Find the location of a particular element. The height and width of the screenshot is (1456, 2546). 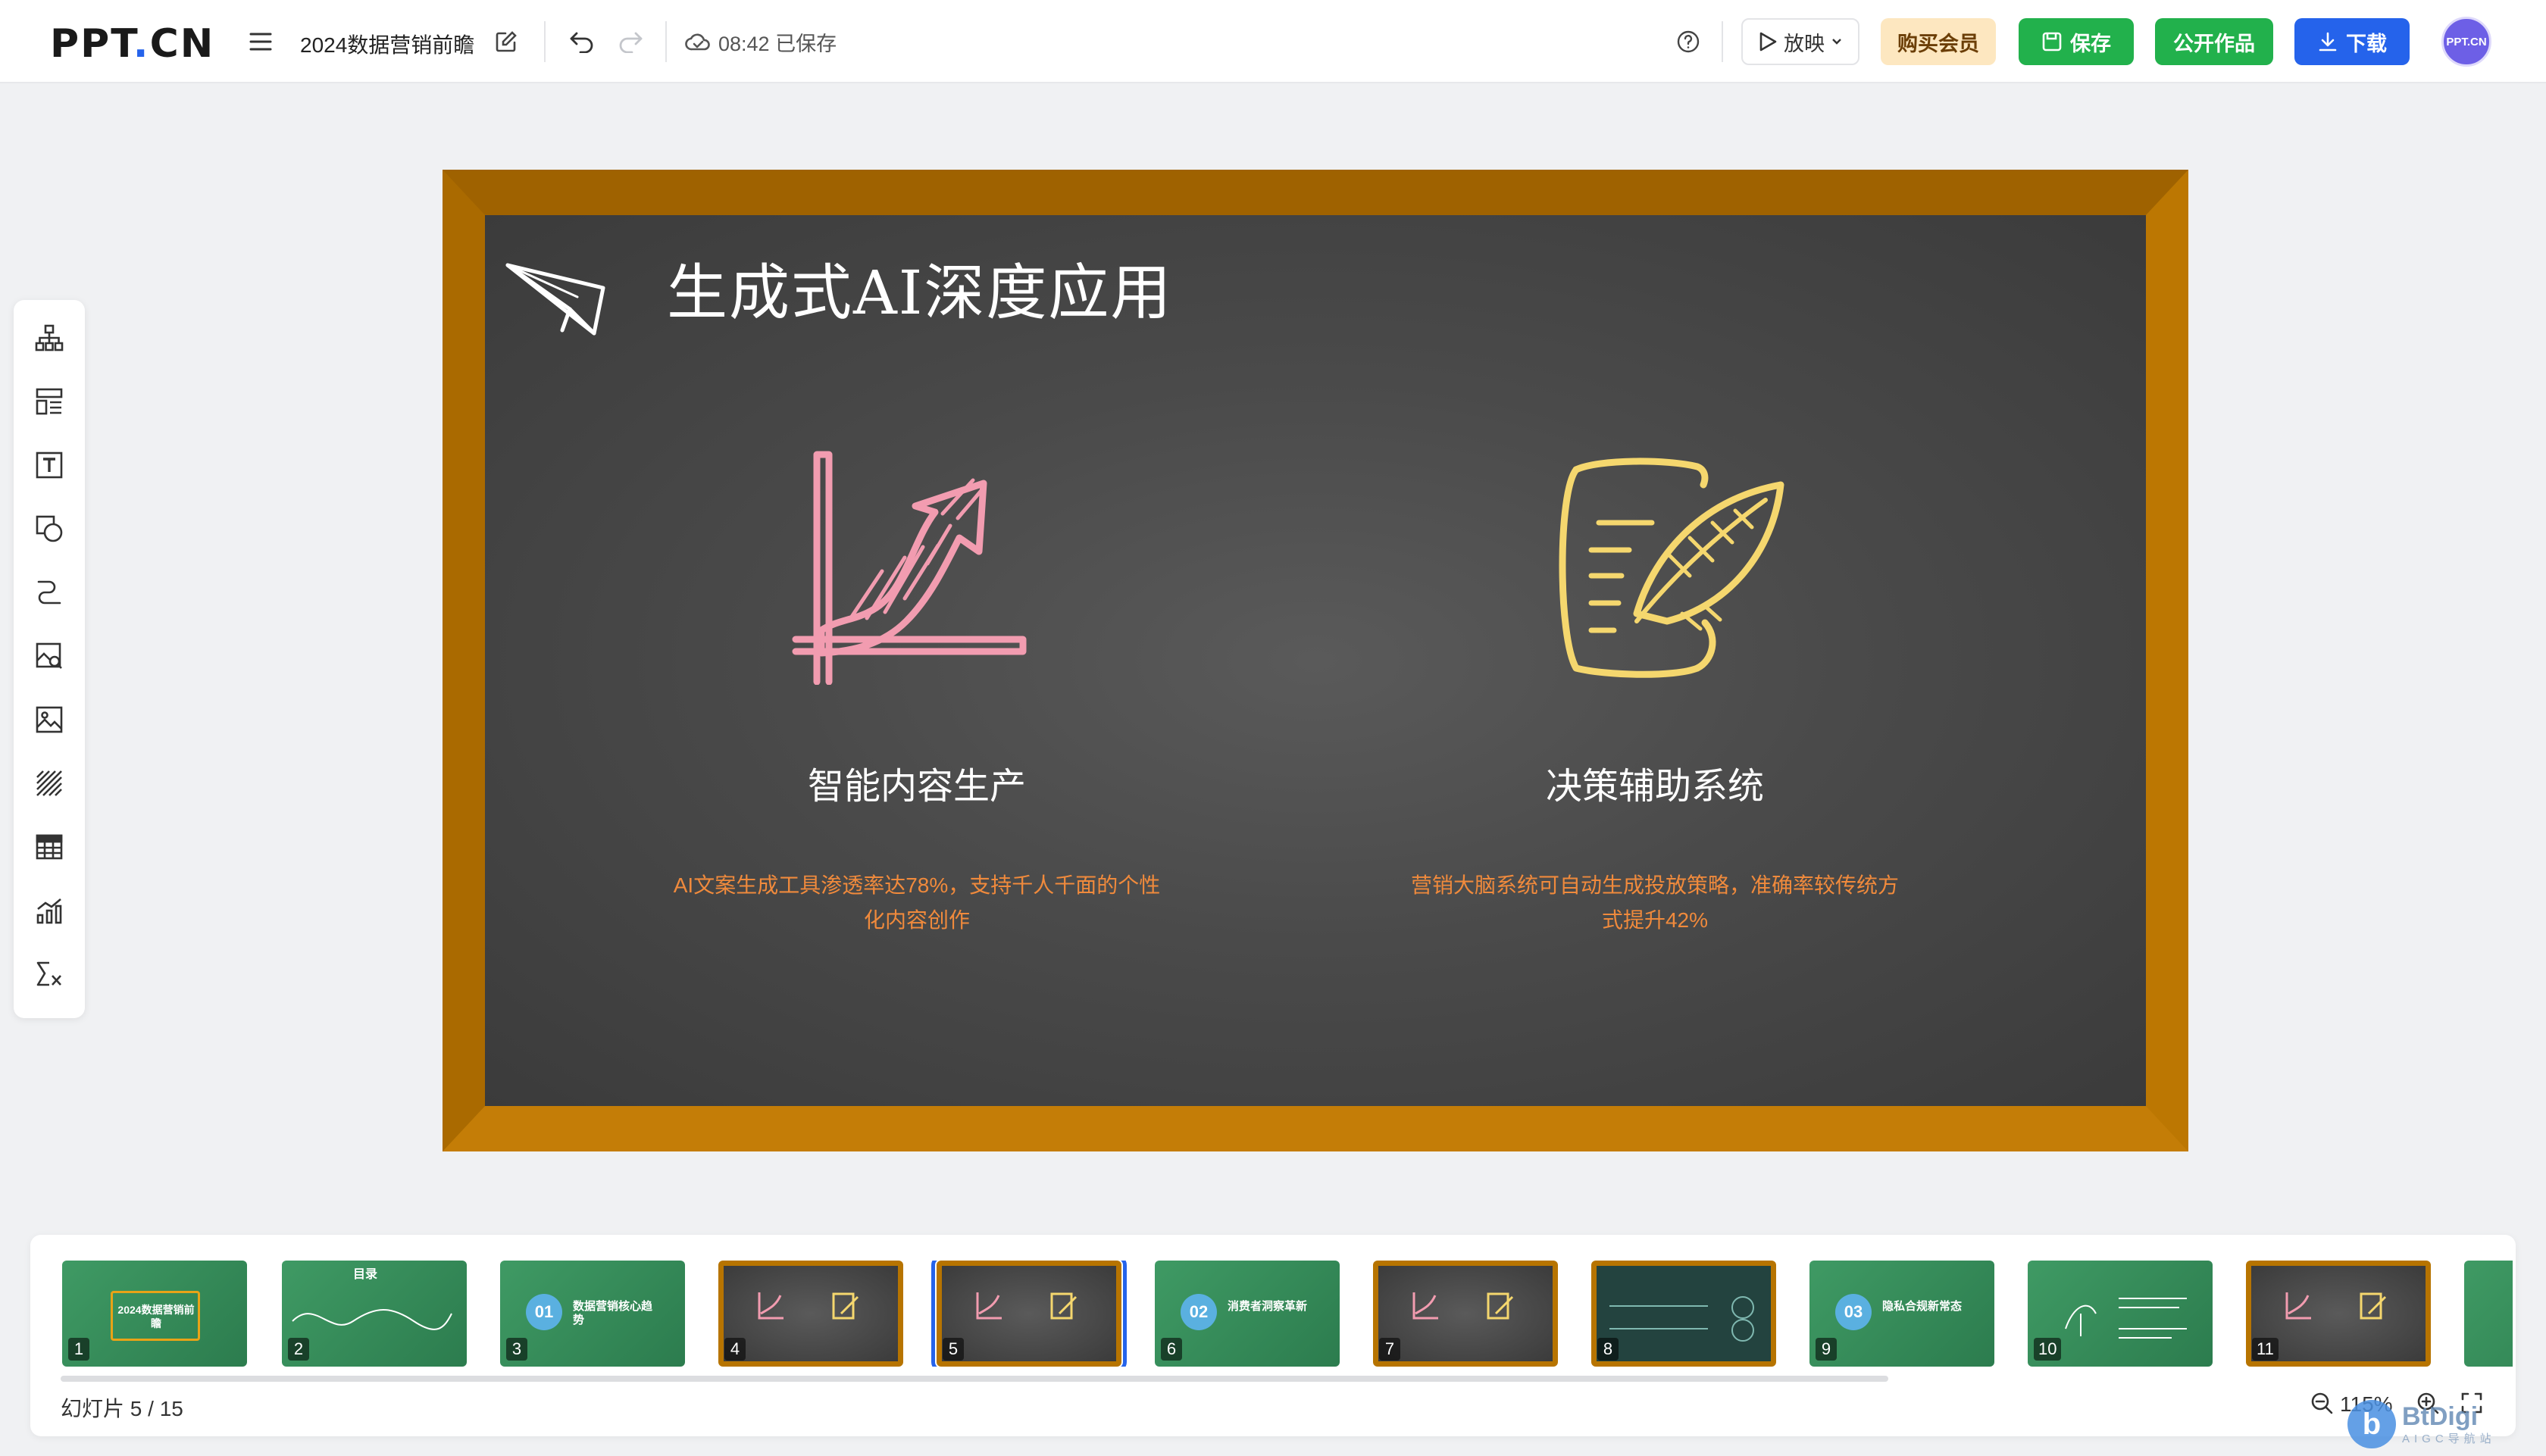

thumb-number: 10 is located at coordinates (2048, 1349).